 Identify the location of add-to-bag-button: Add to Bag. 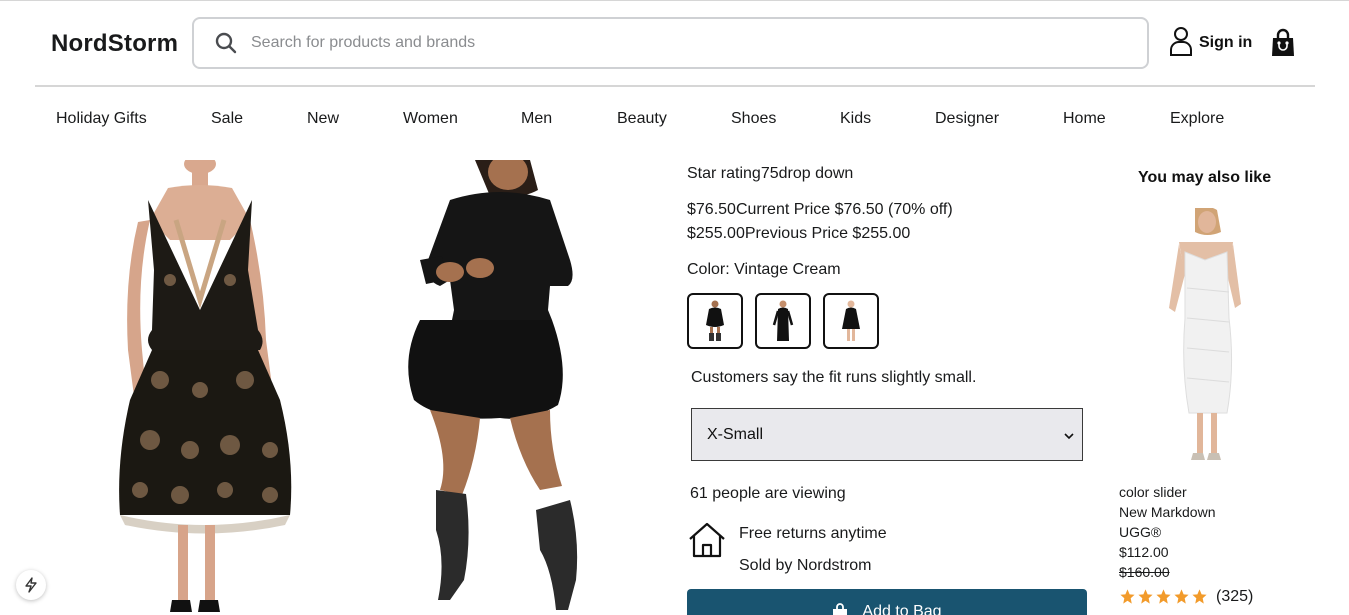
(887, 602).